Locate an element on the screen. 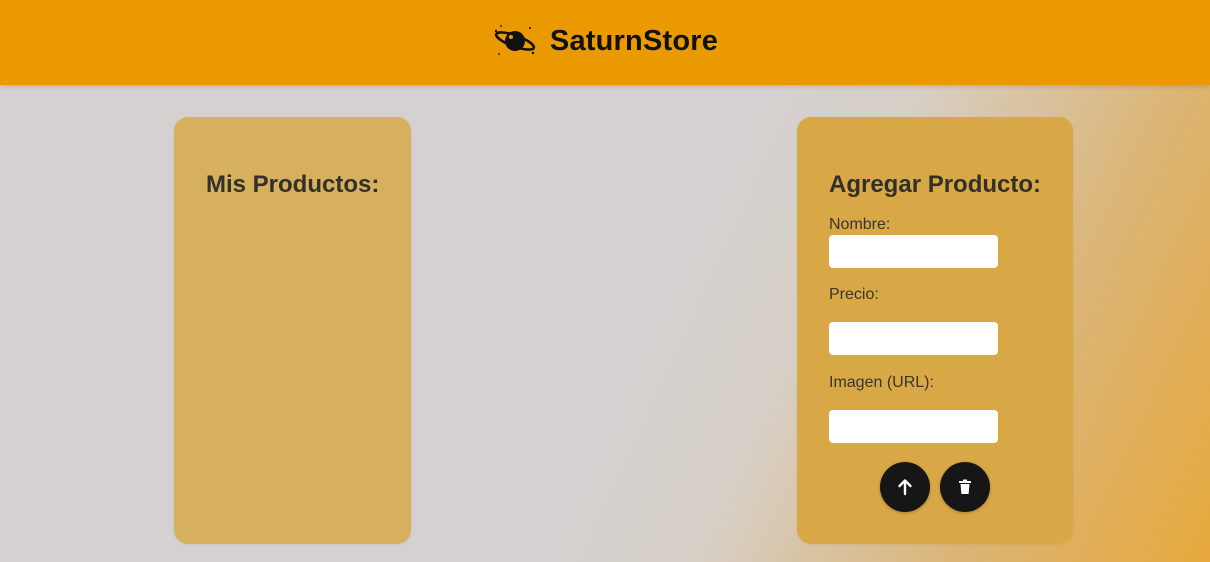  add-product-title: Agregar Producto: is located at coordinates (935, 184).